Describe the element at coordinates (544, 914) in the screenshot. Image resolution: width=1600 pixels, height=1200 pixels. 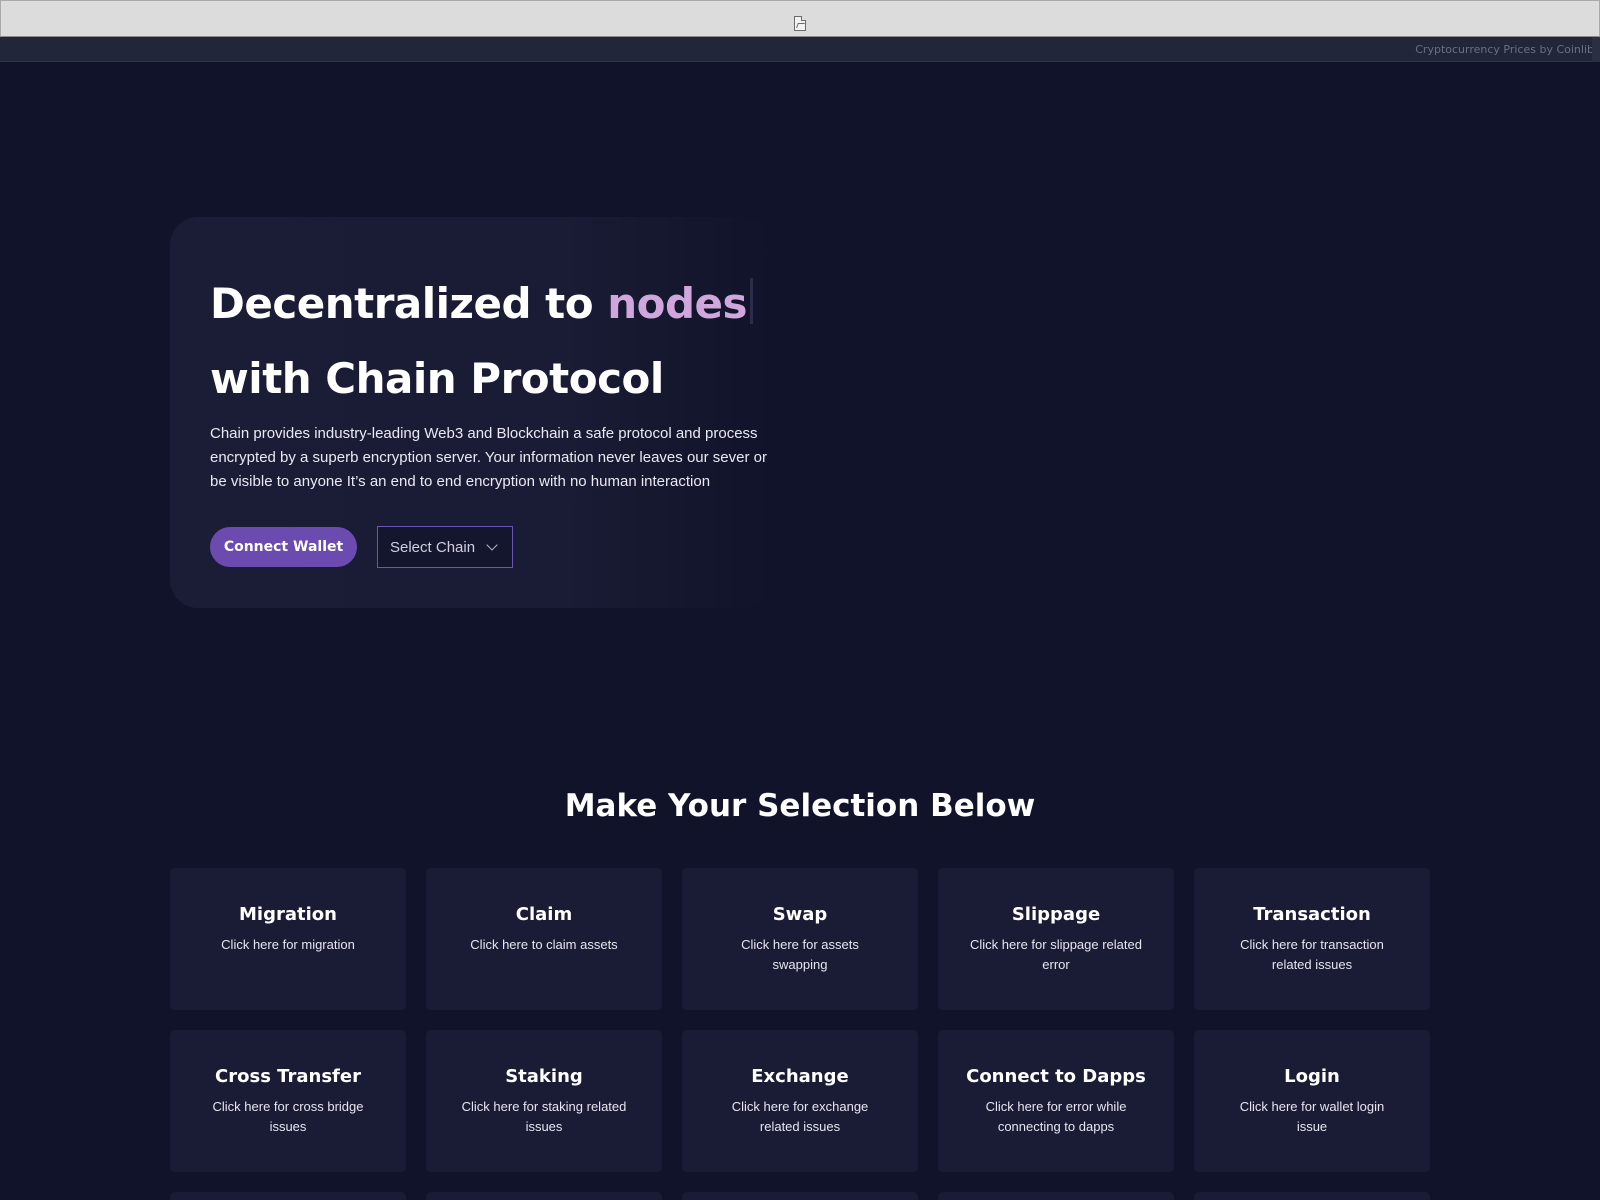
I see `card-title: Claim` at that location.